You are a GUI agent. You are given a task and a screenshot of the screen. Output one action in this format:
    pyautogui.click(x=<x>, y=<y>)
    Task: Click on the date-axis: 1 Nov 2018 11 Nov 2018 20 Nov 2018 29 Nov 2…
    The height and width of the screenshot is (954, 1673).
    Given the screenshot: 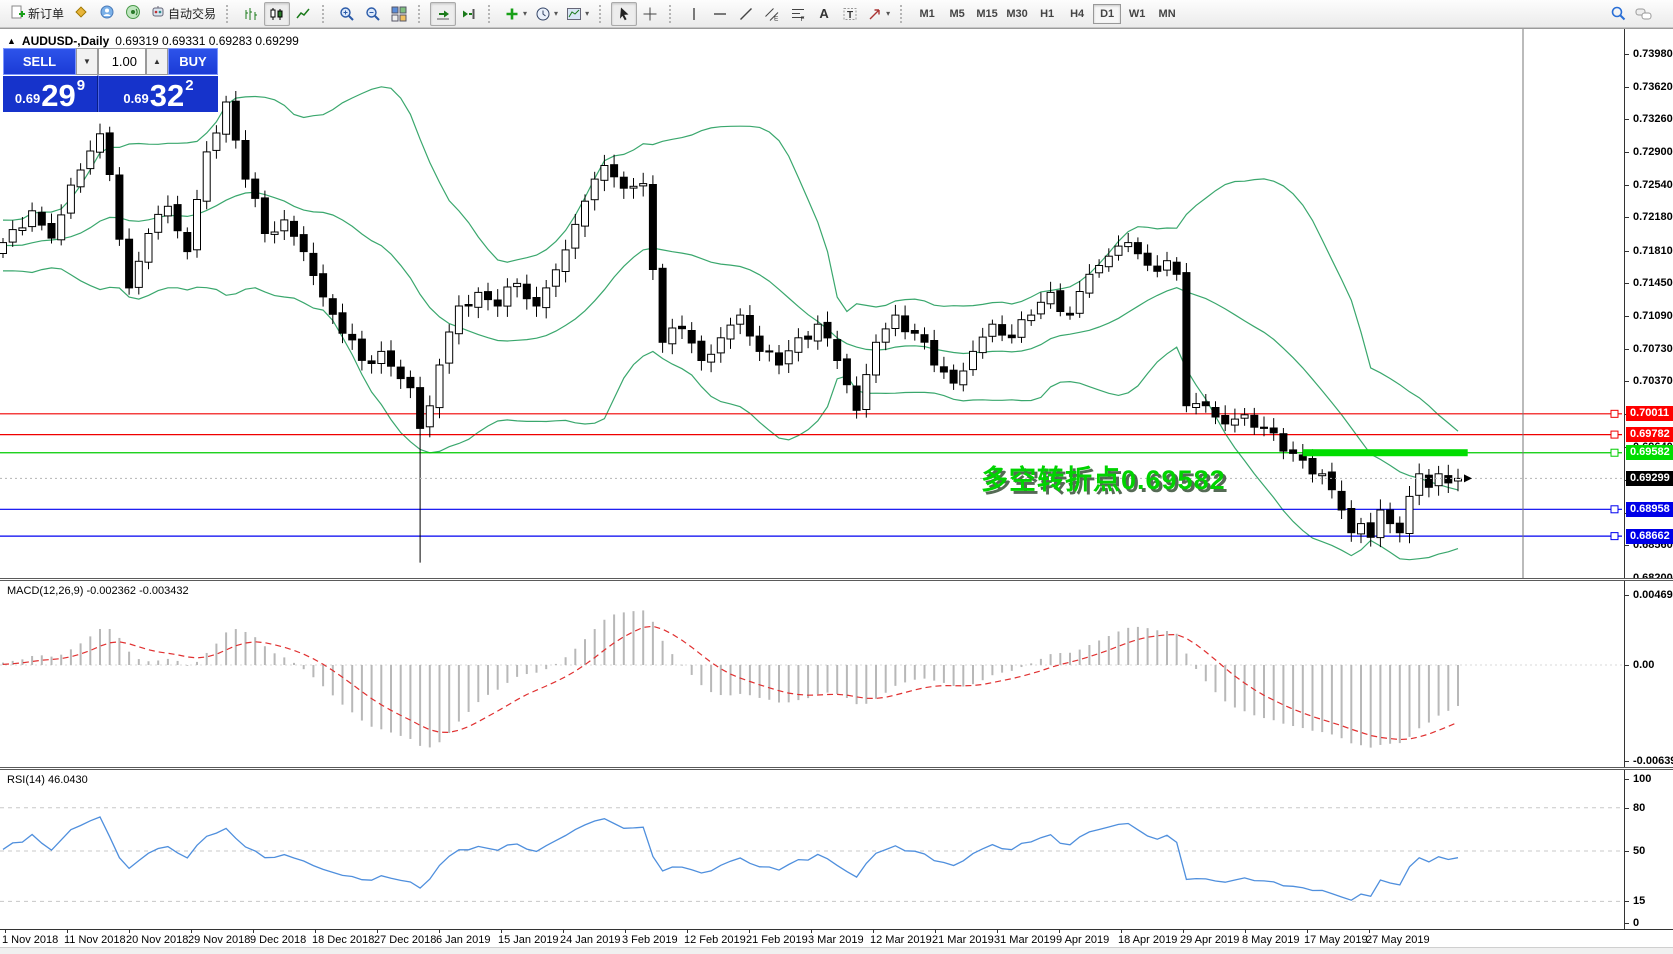 What is the action you would take?
    pyautogui.click(x=836, y=938)
    